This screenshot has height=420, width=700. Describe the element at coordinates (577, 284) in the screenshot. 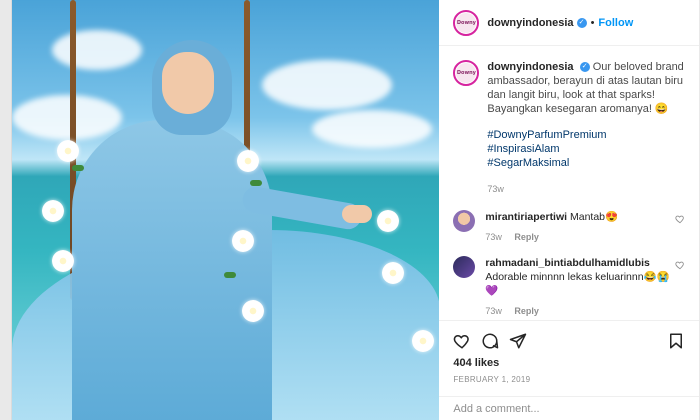

I see `comment-text: Adorable minnnn lekas keluarinnn😂😭💜` at that location.